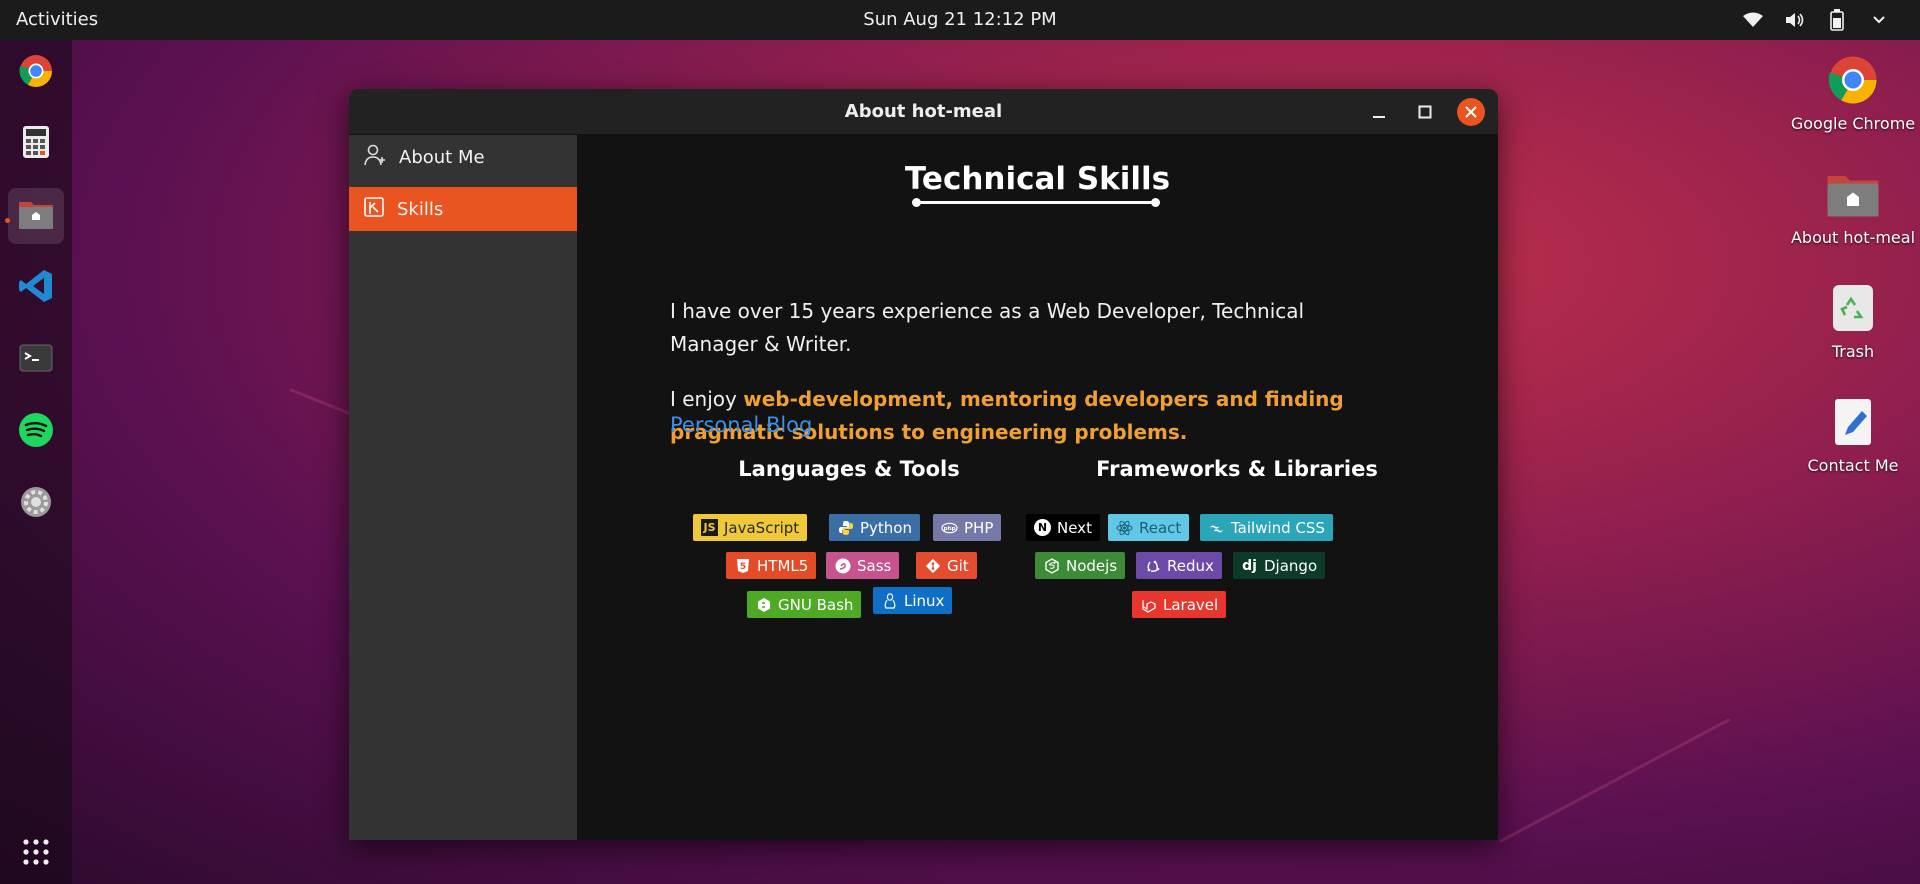 The width and height of the screenshot is (1920, 884). I want to click on page-title: Technical Skills, so click(1037, 179).